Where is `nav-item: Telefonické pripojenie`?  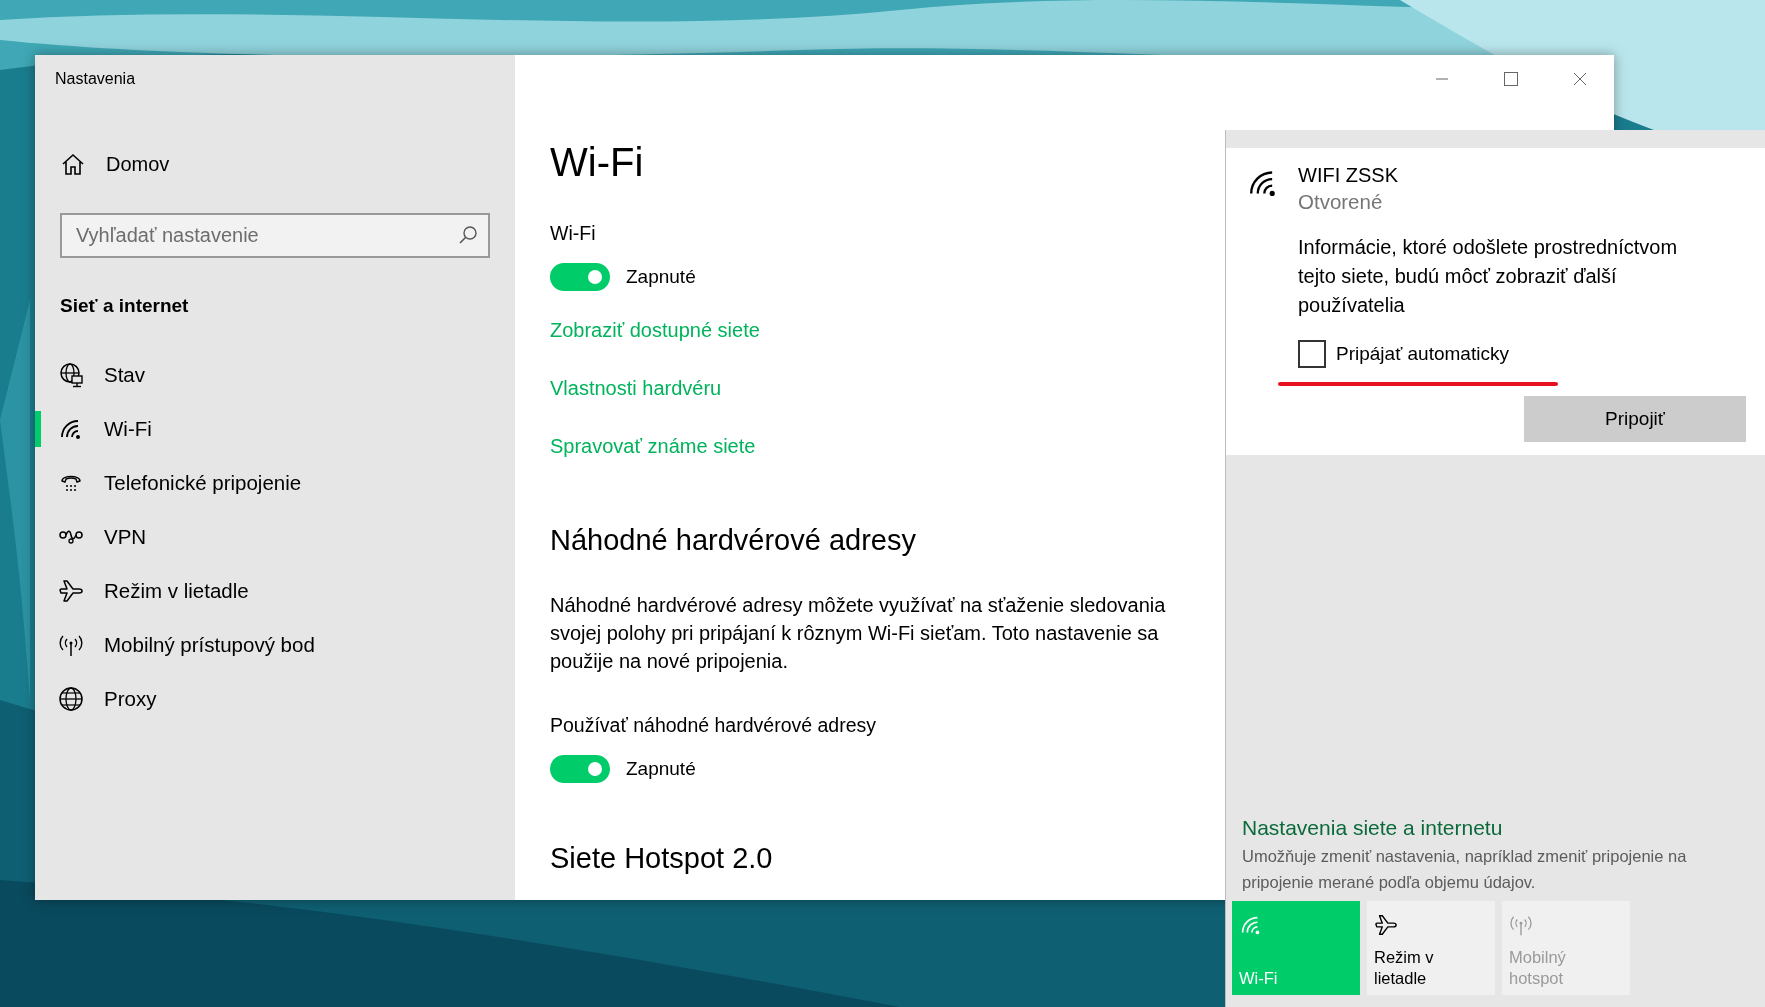 nav-item: Telefonické pripojenie is located at coordinates (275, 483).